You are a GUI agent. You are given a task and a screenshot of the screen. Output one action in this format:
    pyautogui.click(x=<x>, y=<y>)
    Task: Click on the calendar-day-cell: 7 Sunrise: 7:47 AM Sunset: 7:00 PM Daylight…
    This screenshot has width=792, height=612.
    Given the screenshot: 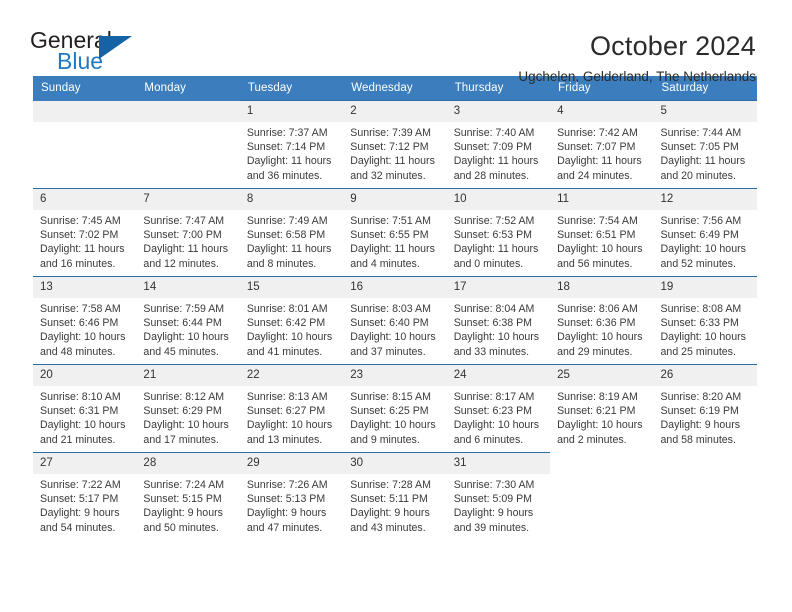 What is the action you would take?
    pyautogui.click(x=188, y=232)
    